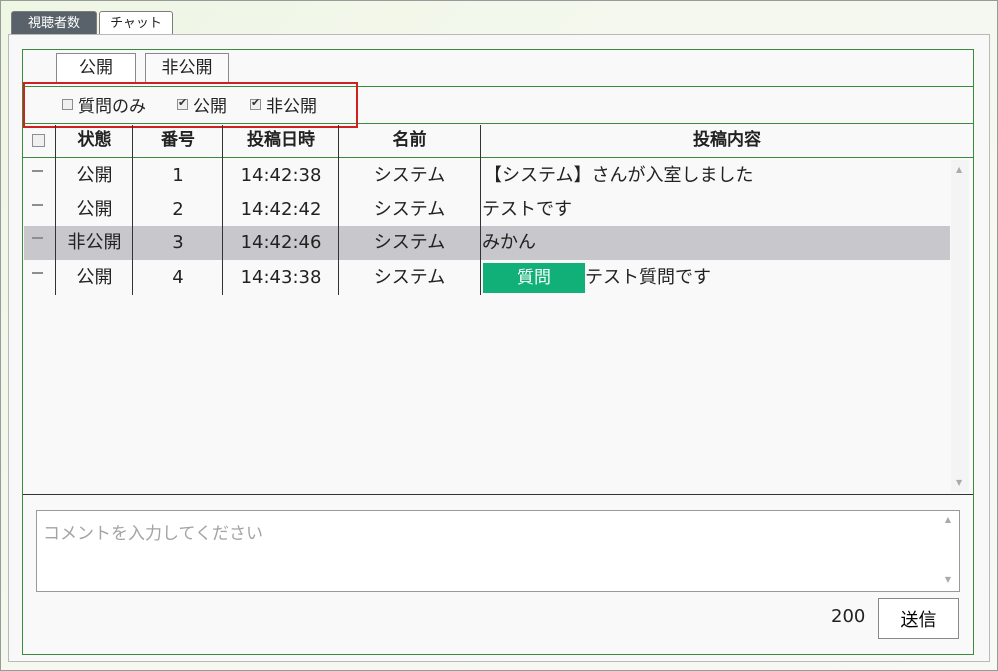 The height and width of the screenshot is (671, 998). I want to click on select-all-checkbox, so click(38, 140).